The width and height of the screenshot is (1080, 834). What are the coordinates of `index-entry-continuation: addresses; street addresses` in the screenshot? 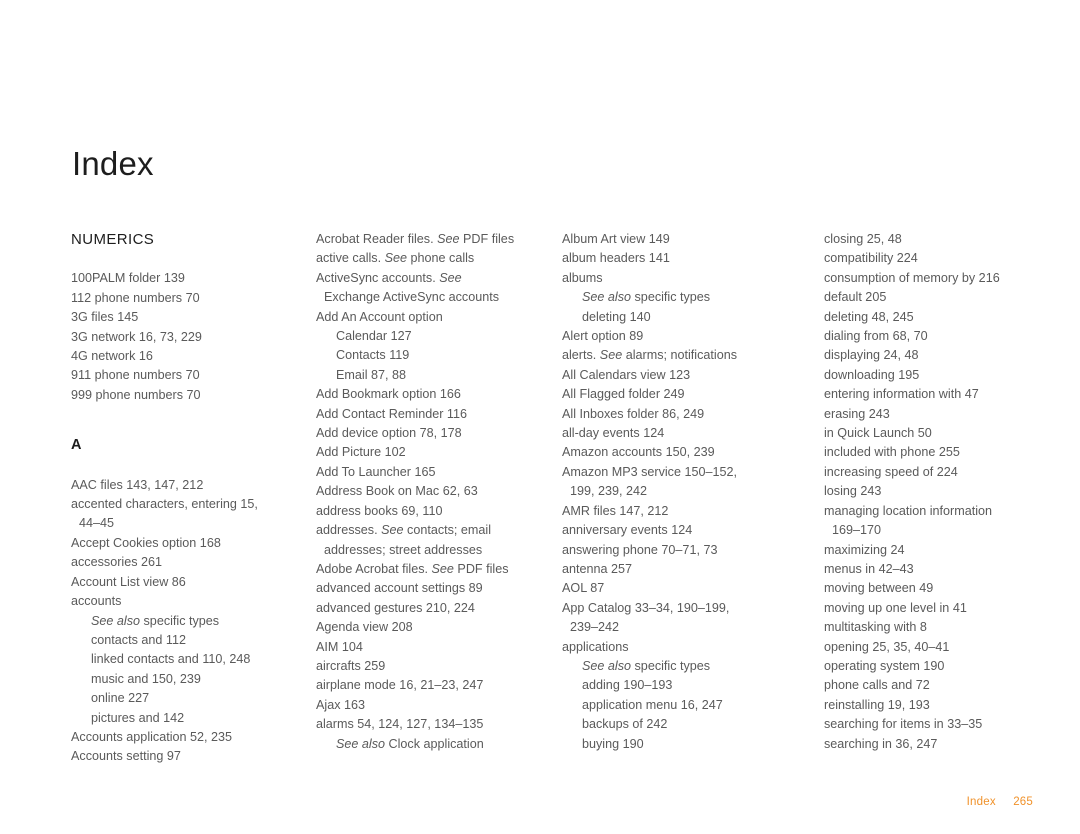 It's located at (403, 549).